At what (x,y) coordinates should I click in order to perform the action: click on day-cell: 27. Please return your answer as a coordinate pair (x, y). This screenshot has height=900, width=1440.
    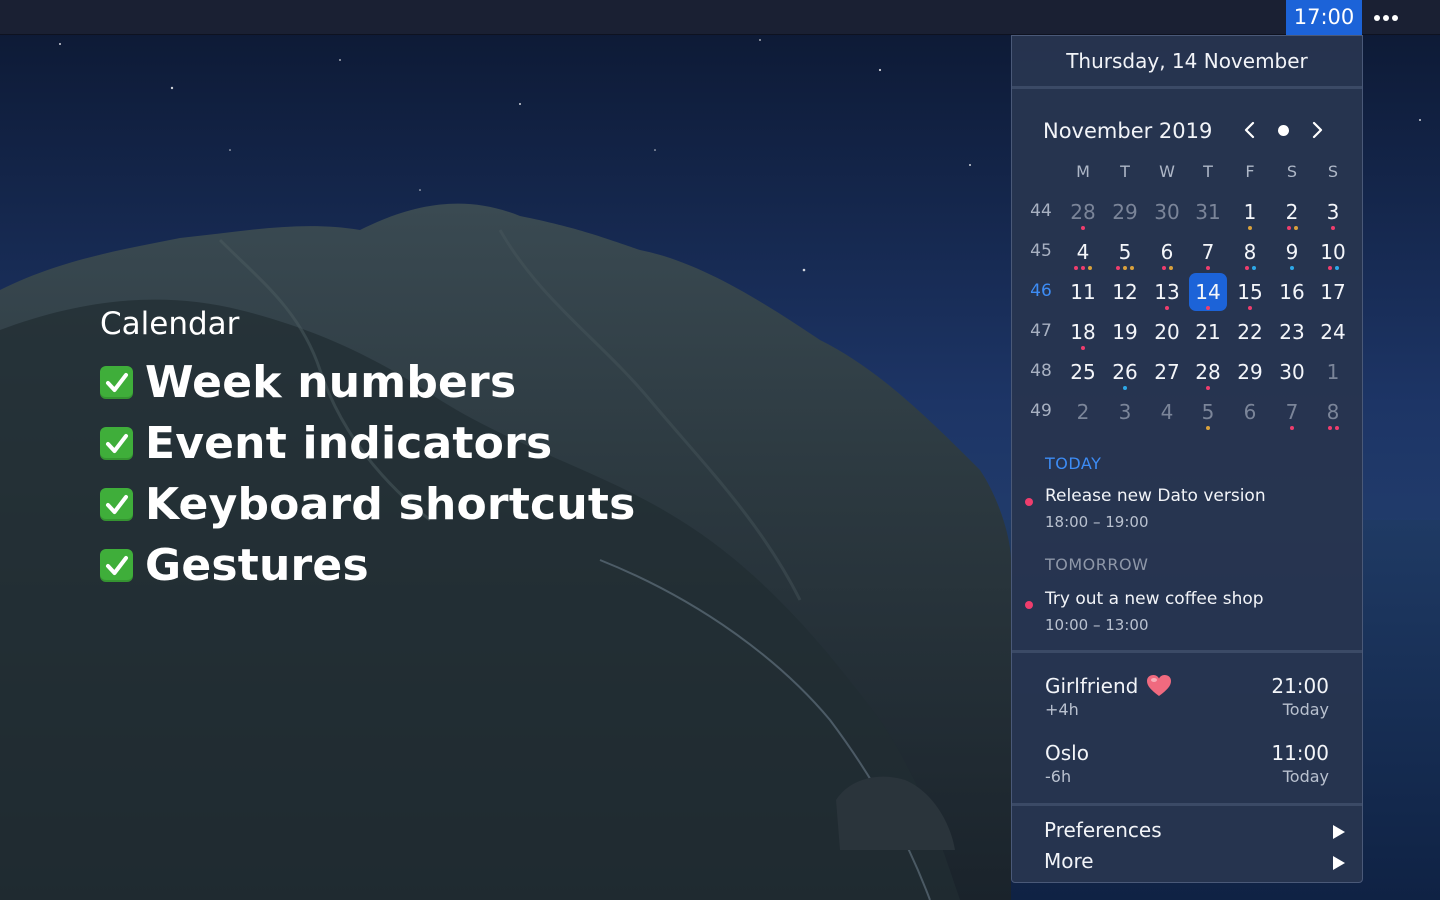
    Looking at the image, I should click on (1167, 372).